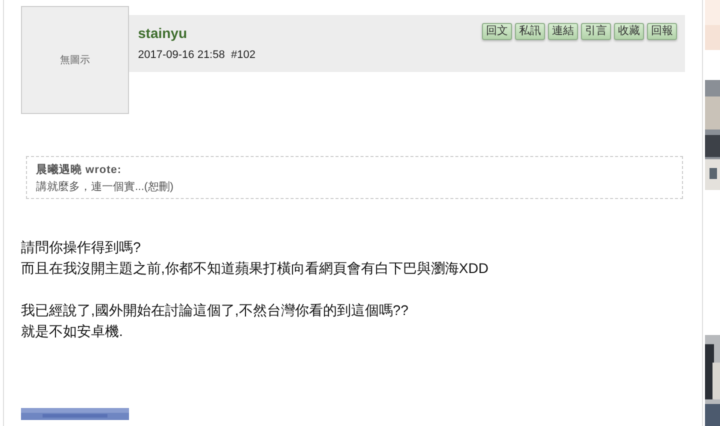  Describe the element at coordinates (255, 268) in the screenshot. I see `post-text: 而且在我沒開主題之前,你都不知道蘋果打橫向看網頁會有白下巴與瀏海XDD` at that location.